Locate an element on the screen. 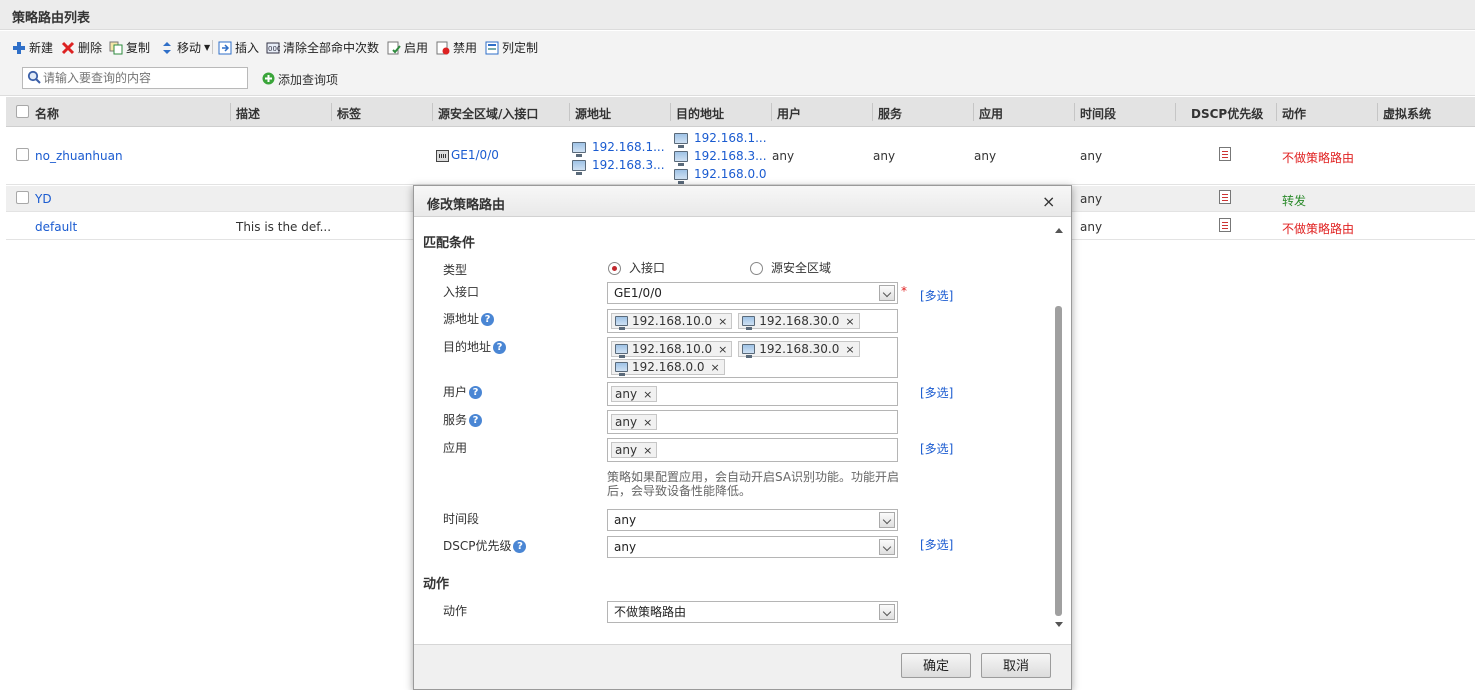 The width and height of the screenshot is (1475, 690). col-dst-addr: 目的地址 is located at coordinates (700, 113).